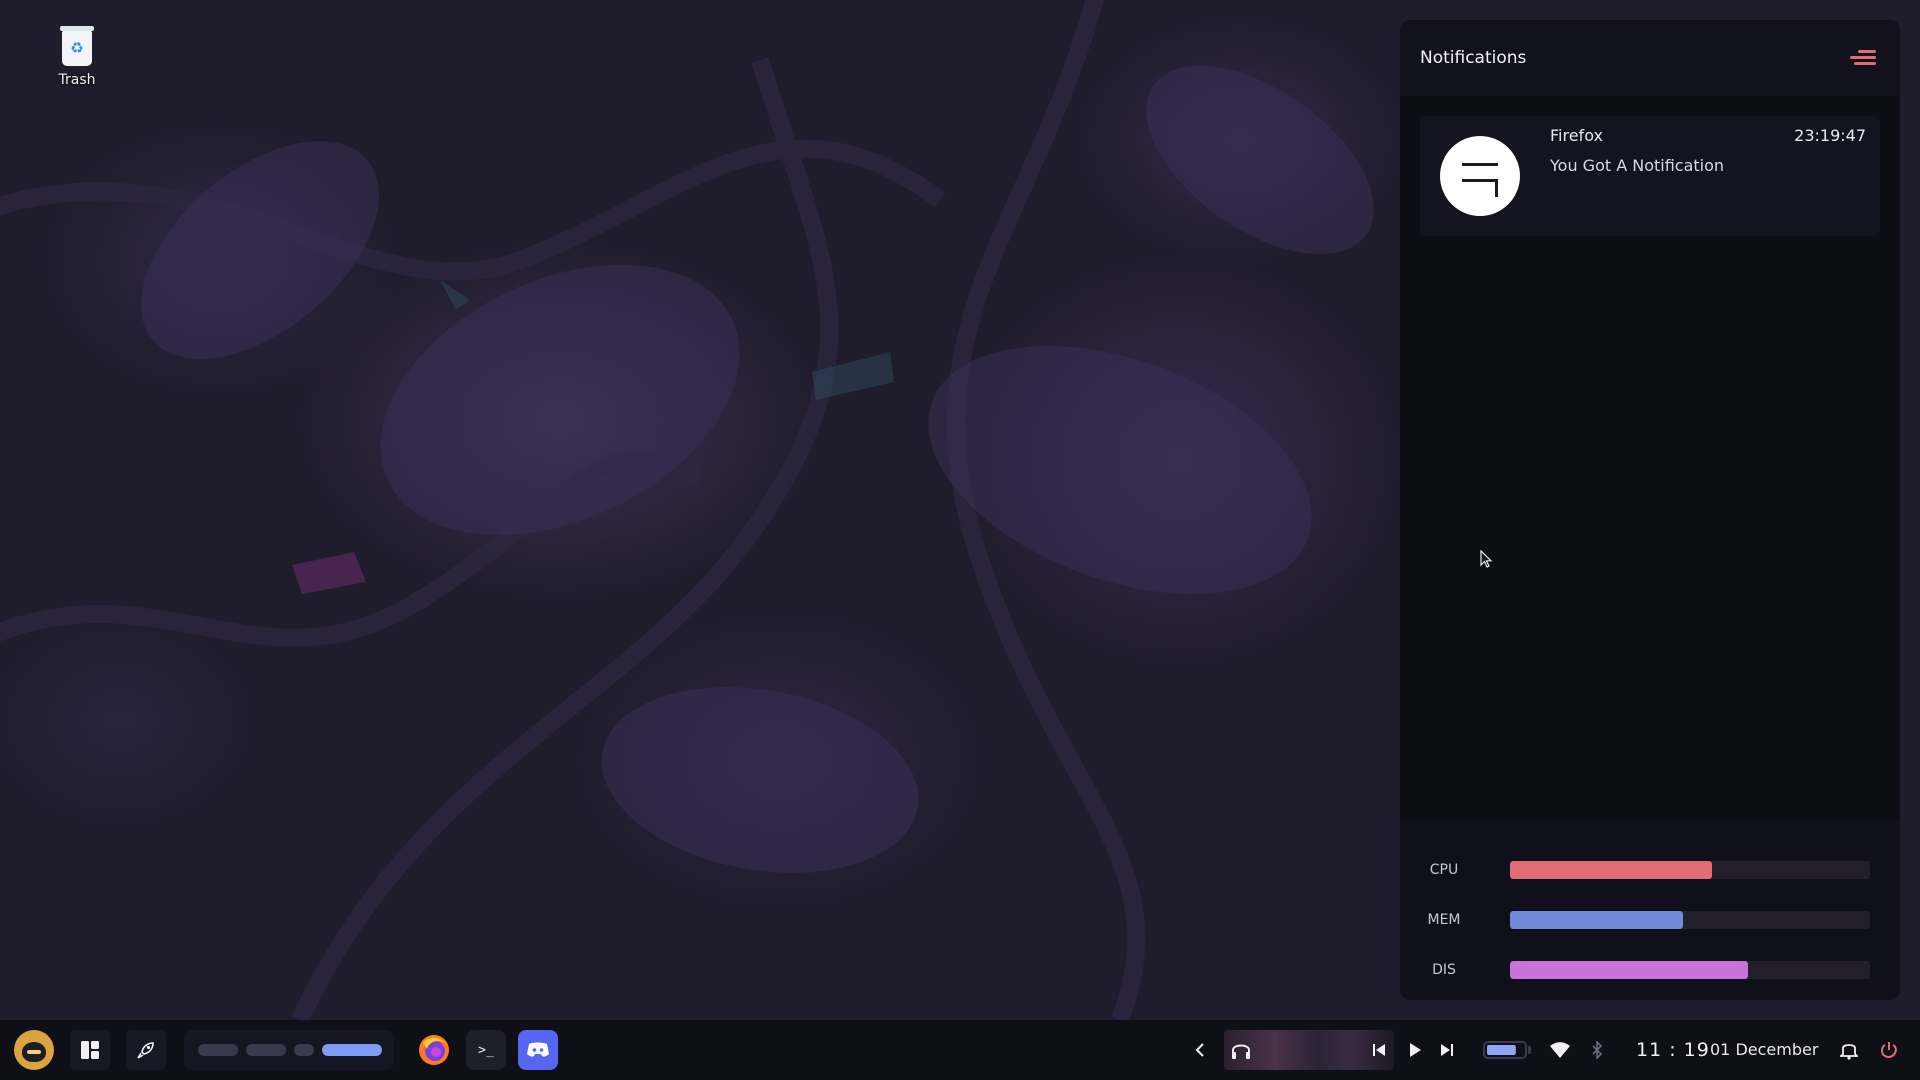 The image size is (1920, 1080). Describe the element at coordinates (1480, 176) in the screenshot. I see `app-logo-icon` at that location.